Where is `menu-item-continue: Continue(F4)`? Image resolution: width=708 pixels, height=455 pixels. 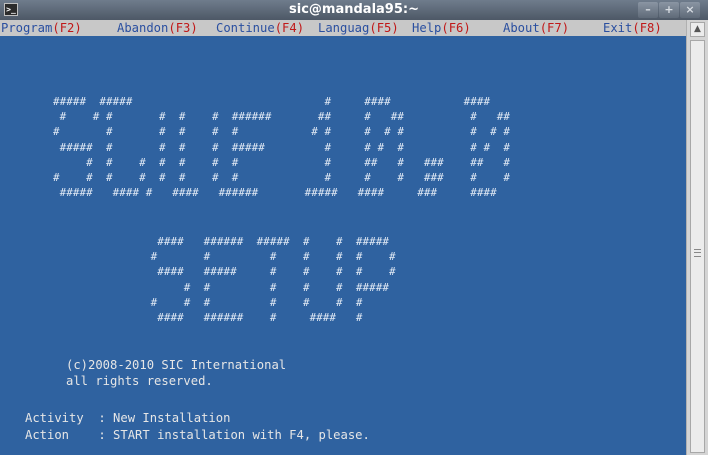
menu-item-continue: Continue(F4) is located at coordinates (260, 28).